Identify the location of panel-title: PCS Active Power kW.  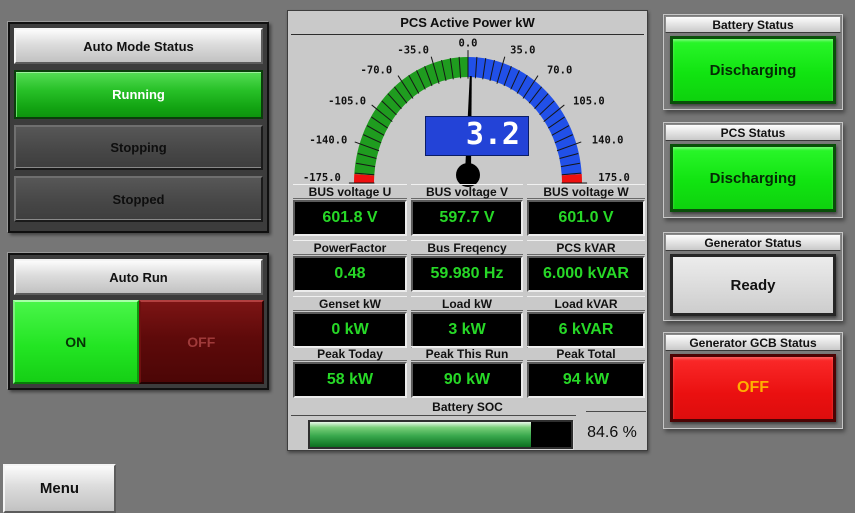
(467, 22).